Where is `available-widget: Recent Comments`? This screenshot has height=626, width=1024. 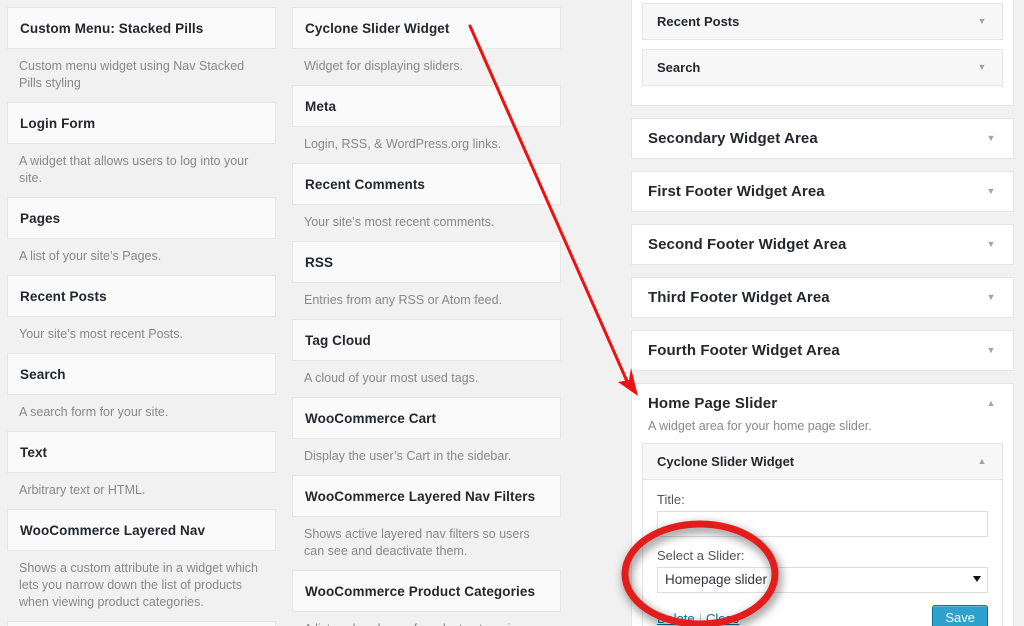
available-widget: Recent Comments is located at coordinates (426, 184).